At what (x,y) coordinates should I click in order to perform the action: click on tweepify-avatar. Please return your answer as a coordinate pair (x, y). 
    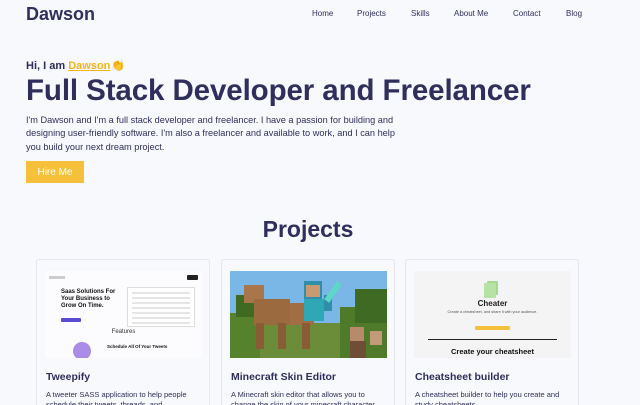
    Looking at the image, I should click on (82, 350).